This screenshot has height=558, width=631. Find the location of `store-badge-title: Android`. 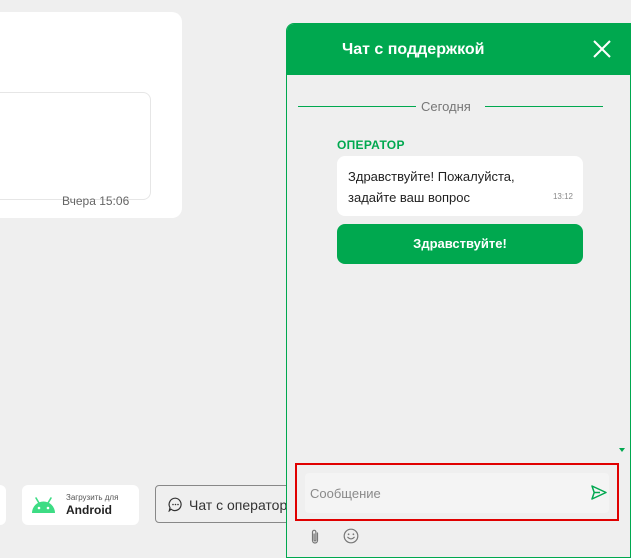

store-badge-title: Android is located at coordinates (89, 510).